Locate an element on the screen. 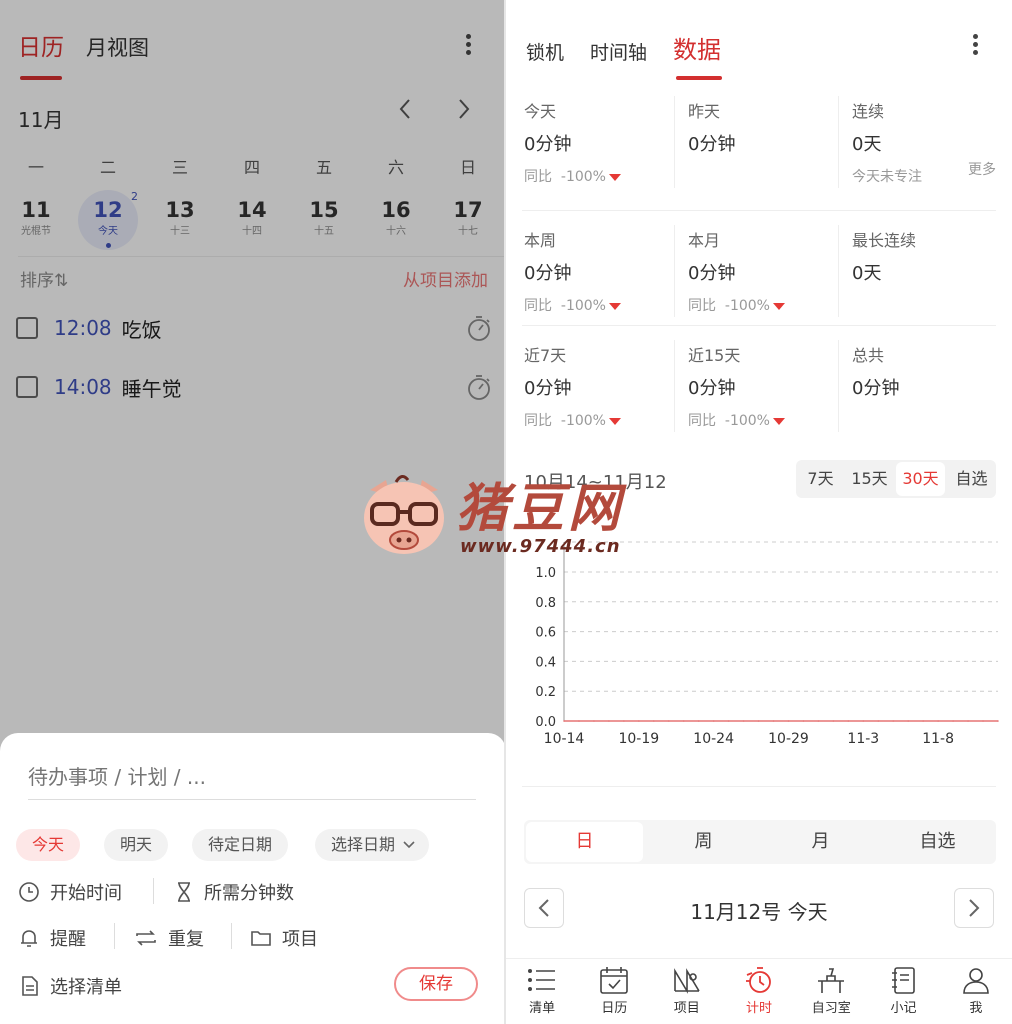 The image size is (1012, 1024). select-list-option: 选择清单 is located at coordinates (71, 986).